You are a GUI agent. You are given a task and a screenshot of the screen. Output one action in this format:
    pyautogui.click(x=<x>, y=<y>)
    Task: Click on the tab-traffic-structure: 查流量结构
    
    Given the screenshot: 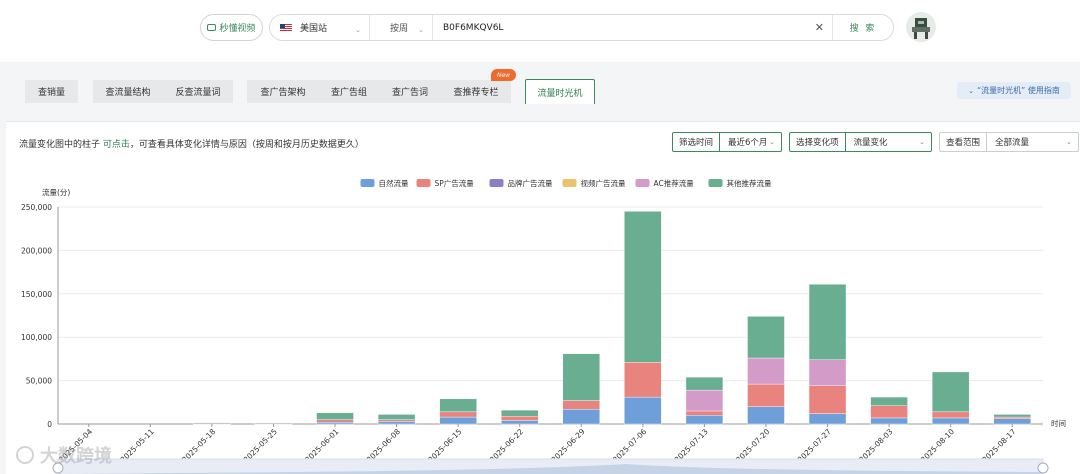 What is the action you would take?
    pyautogui.click(x=128, y=91)
    